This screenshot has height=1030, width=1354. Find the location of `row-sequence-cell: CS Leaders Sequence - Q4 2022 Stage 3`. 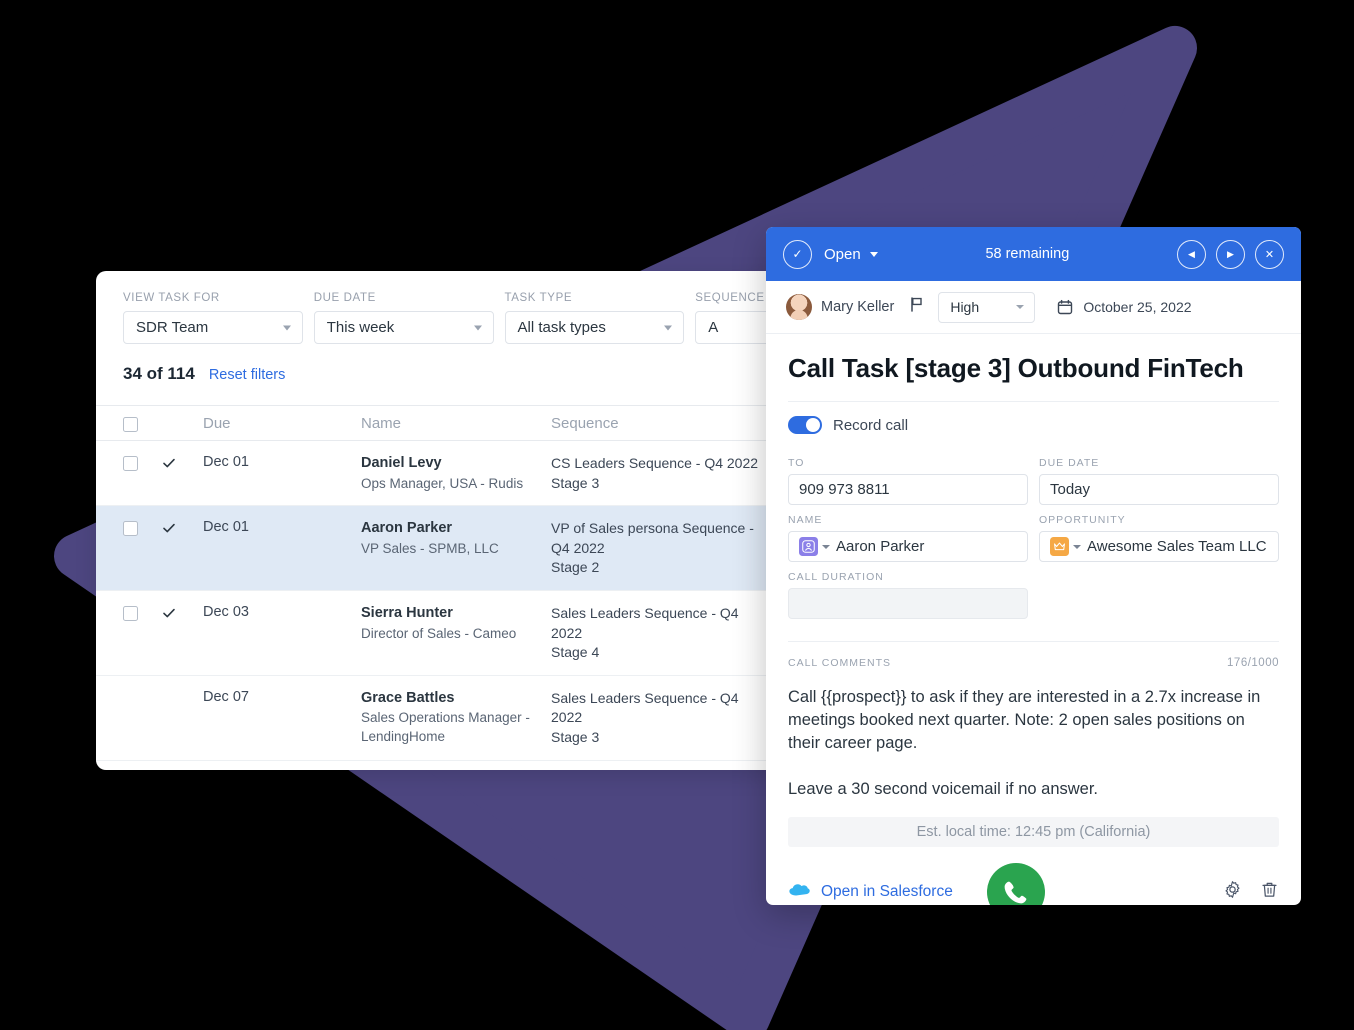

row-sequence-cell: CS Leaders Sequence - Q4 2022 Stage 3 is located at coordinates (658, 473).